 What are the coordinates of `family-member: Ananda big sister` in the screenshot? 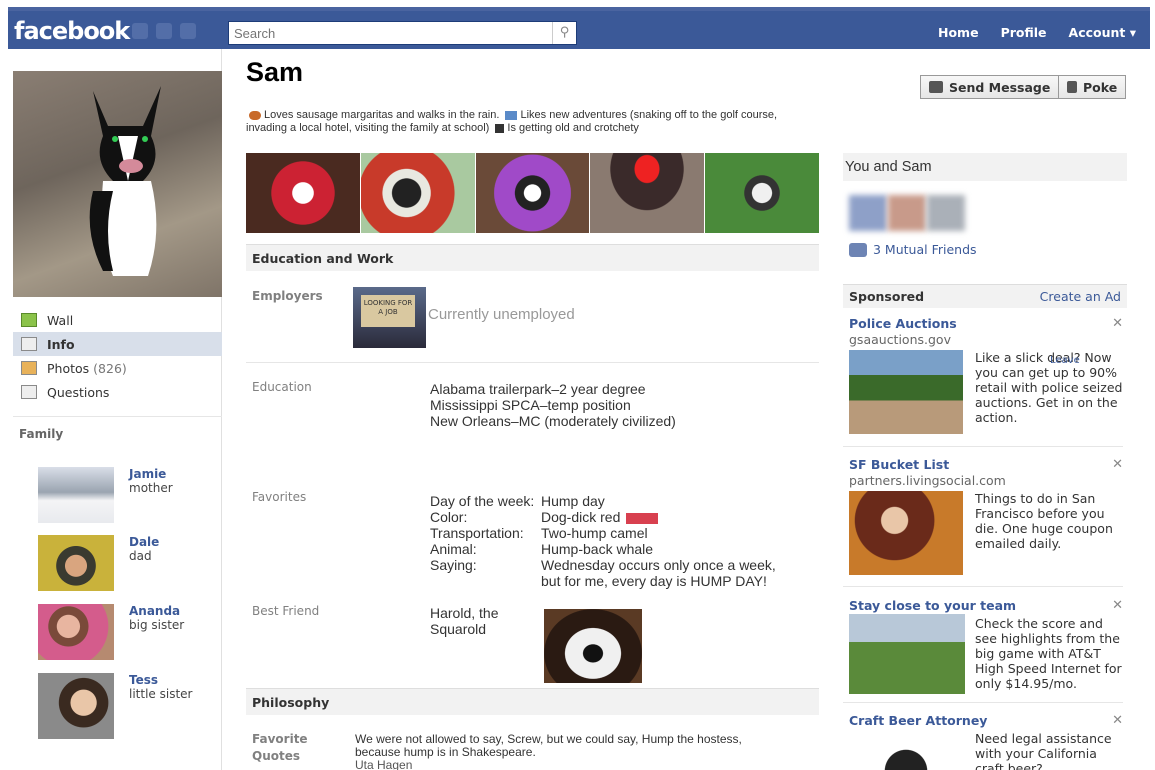 It's located at (128, 634).